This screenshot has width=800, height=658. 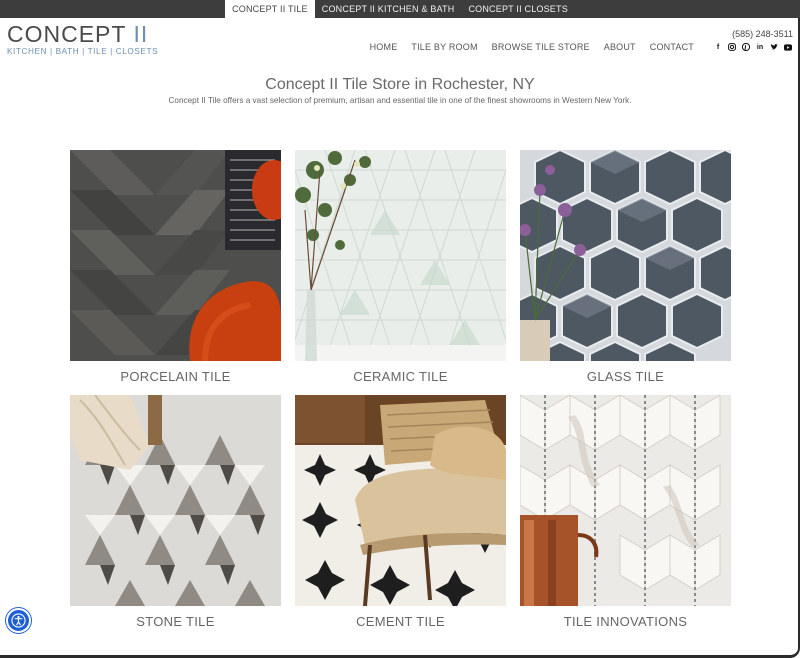 What do you see at coordinates (746, 47) in the screenshot?
I see `pinterest-icon` at bounding box center [746, 47].